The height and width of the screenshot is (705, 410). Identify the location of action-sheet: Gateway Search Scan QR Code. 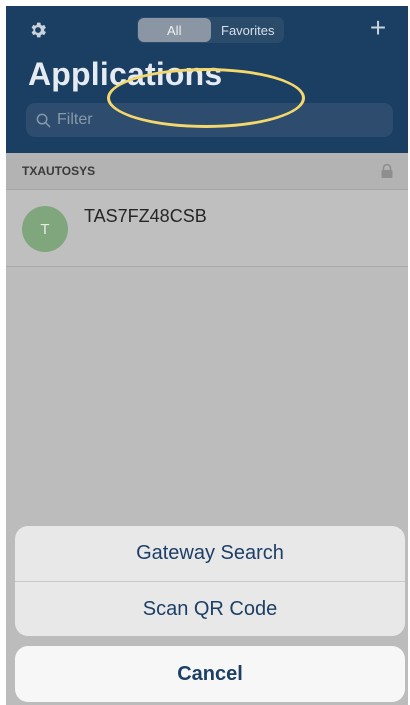
(210, 581).